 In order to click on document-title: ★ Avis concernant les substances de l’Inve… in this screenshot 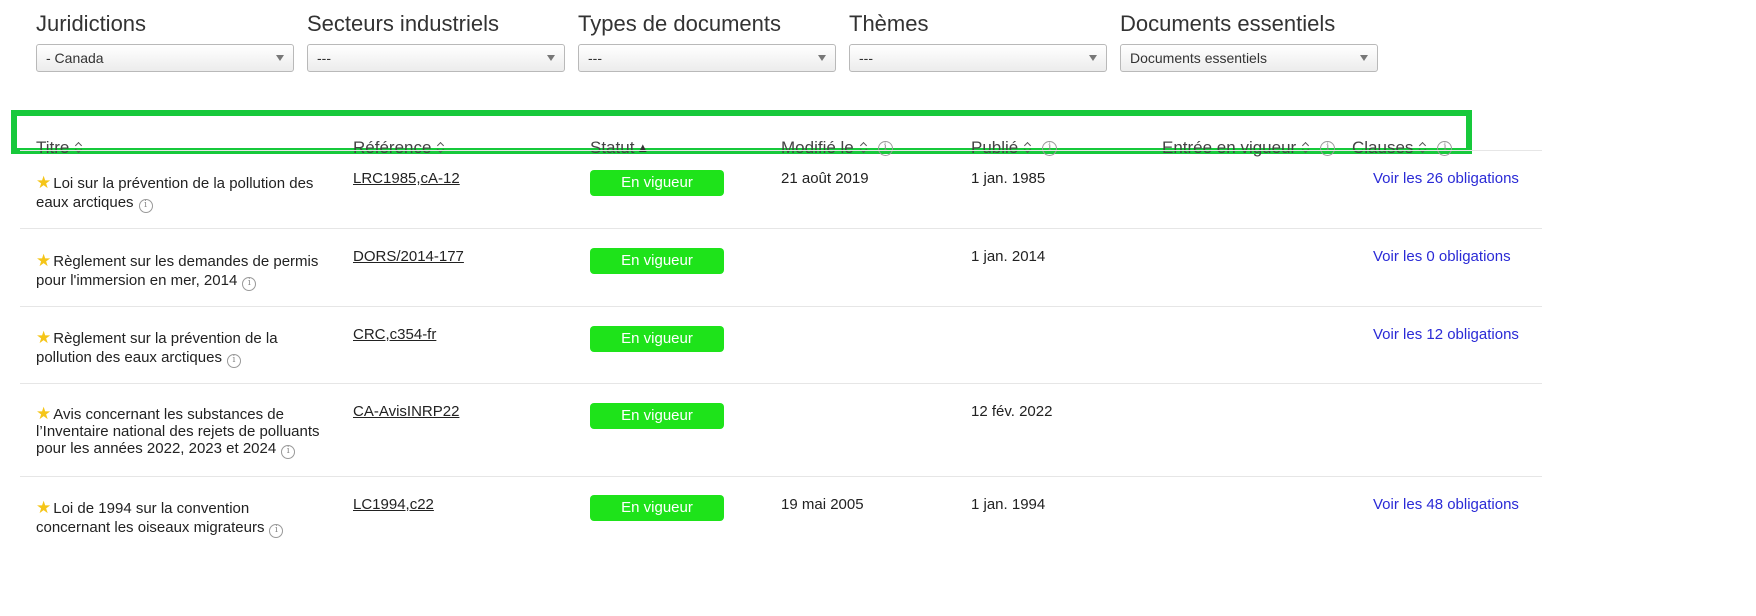, I will do `click(186, 432)`.